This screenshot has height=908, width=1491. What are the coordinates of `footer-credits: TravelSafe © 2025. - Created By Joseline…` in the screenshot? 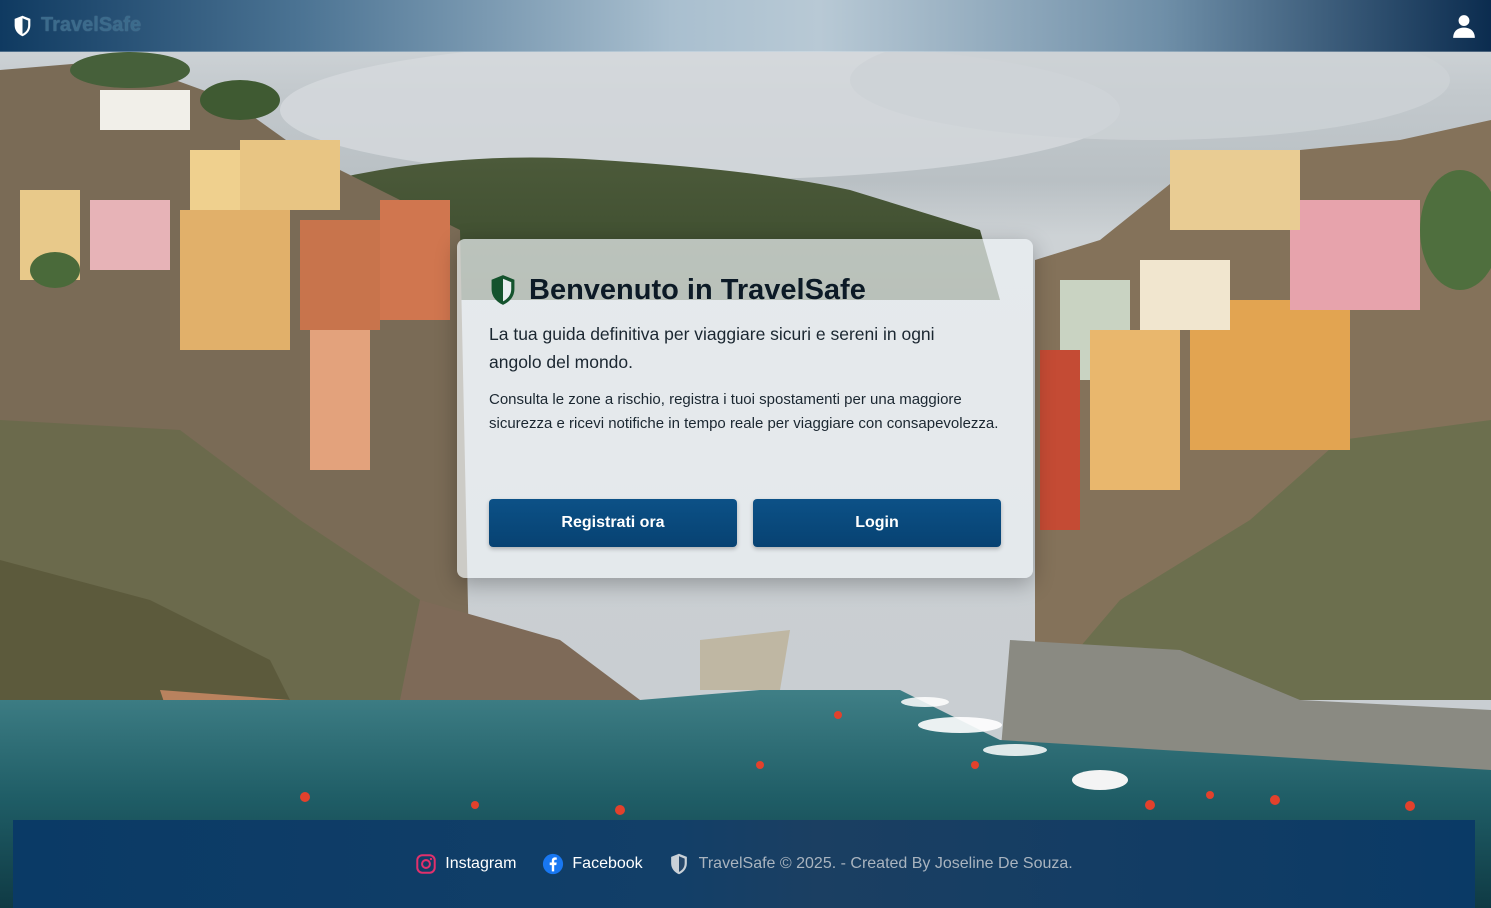 It's located at (871, 864).